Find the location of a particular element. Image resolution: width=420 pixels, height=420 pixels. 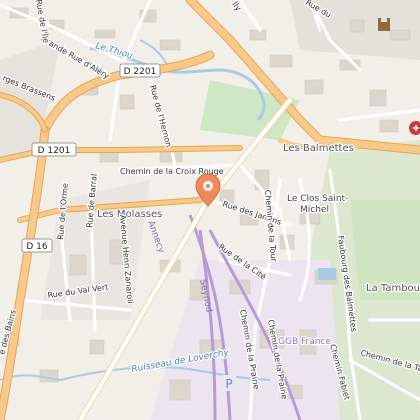

label-clos-saint-michel-1: Le Clos Saint- is located at coordinates (317, 199).